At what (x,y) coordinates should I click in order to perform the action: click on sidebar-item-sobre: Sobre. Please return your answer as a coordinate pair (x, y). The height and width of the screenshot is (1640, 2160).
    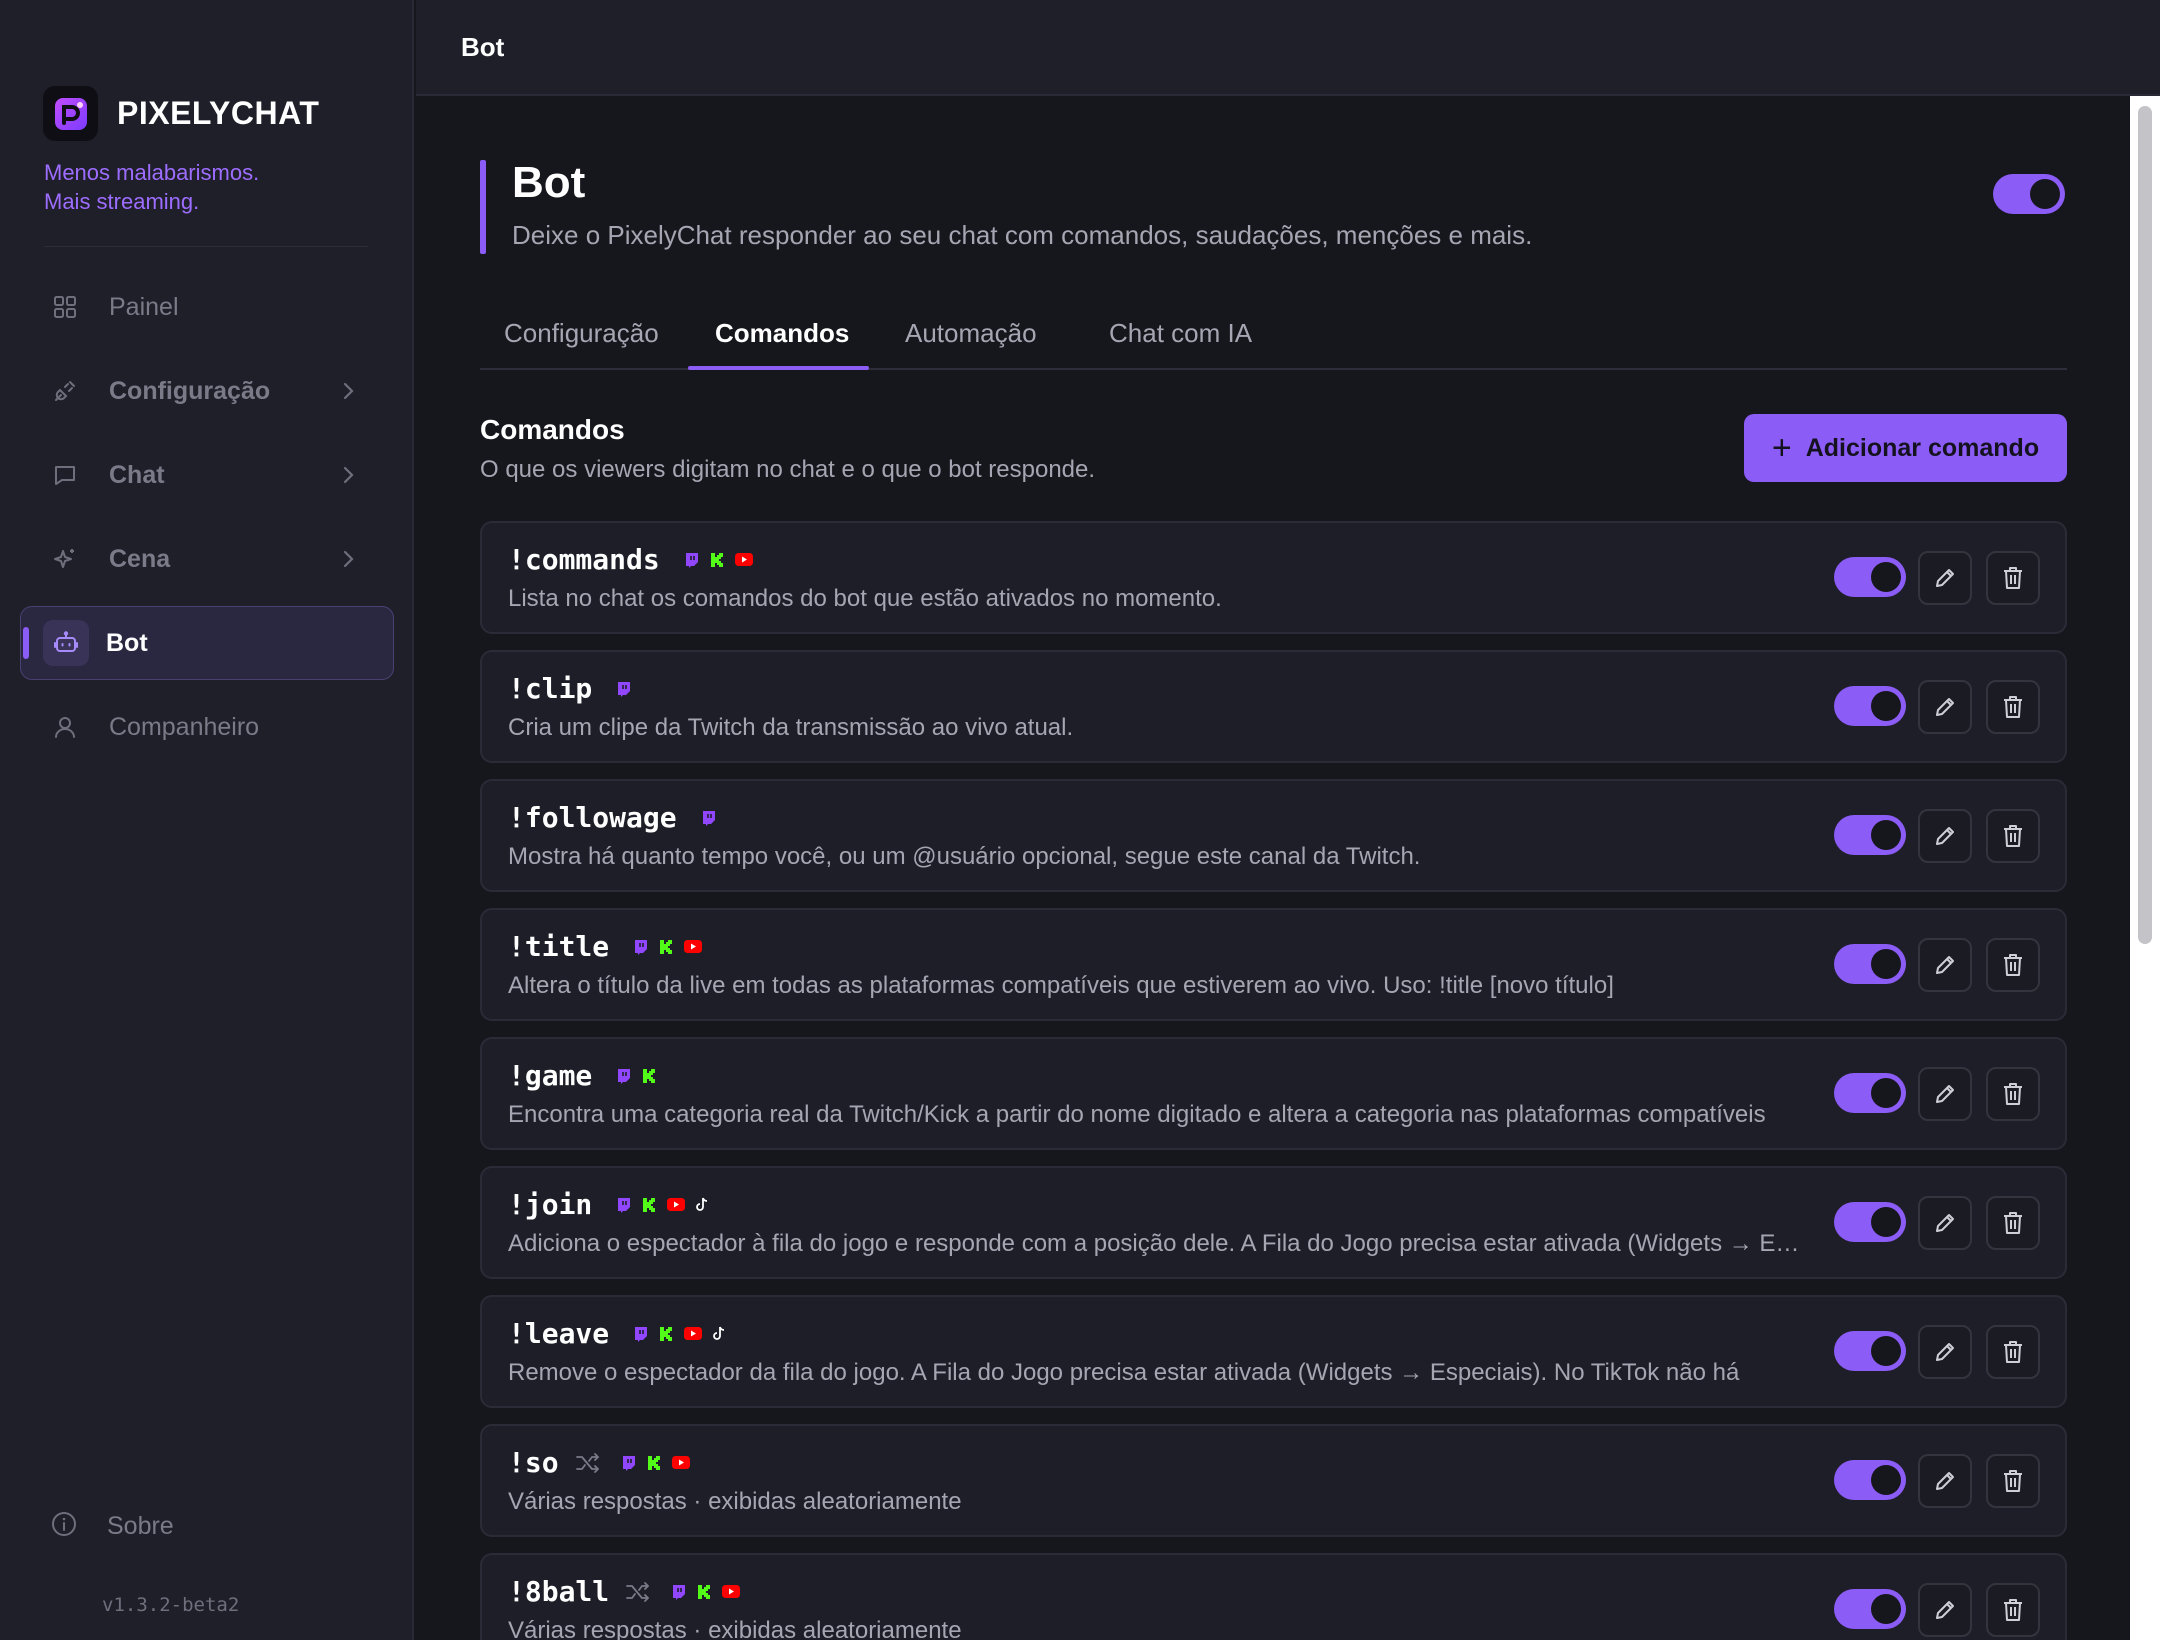
    Looking at the image, I should click on (112, 1526).